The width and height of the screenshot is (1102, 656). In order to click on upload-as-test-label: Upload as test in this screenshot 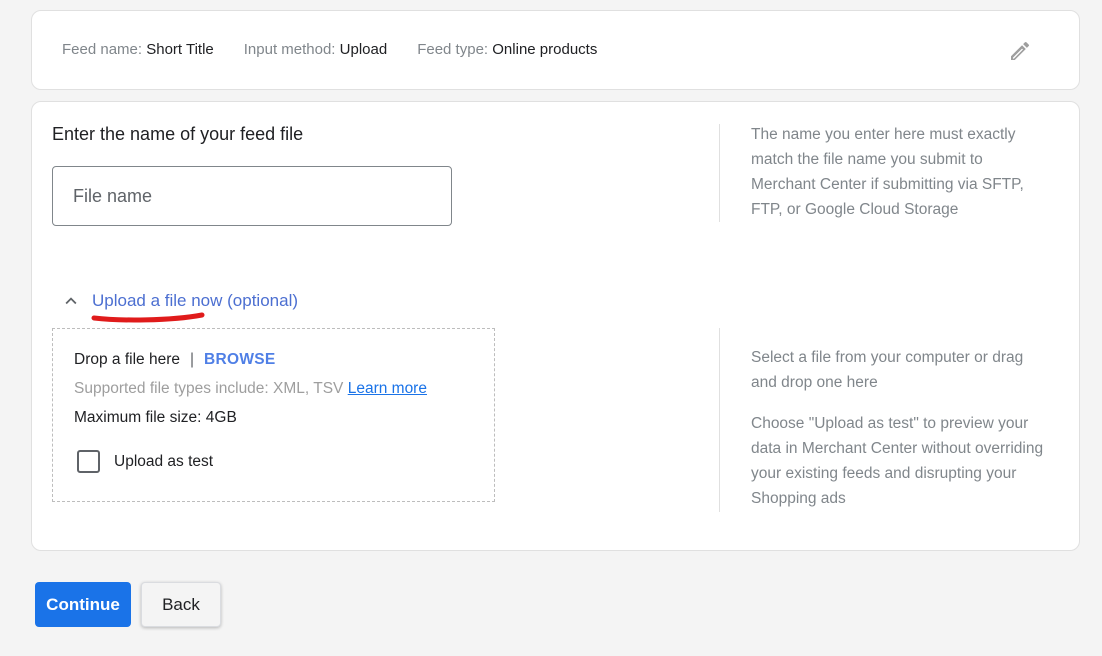, I will do `click(164, 461)`.